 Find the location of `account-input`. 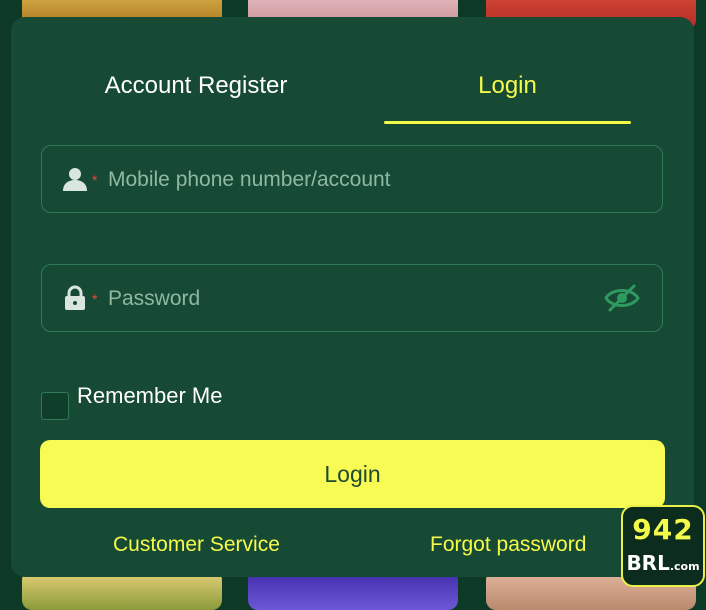

account-input is located at coordinates (348, 180).